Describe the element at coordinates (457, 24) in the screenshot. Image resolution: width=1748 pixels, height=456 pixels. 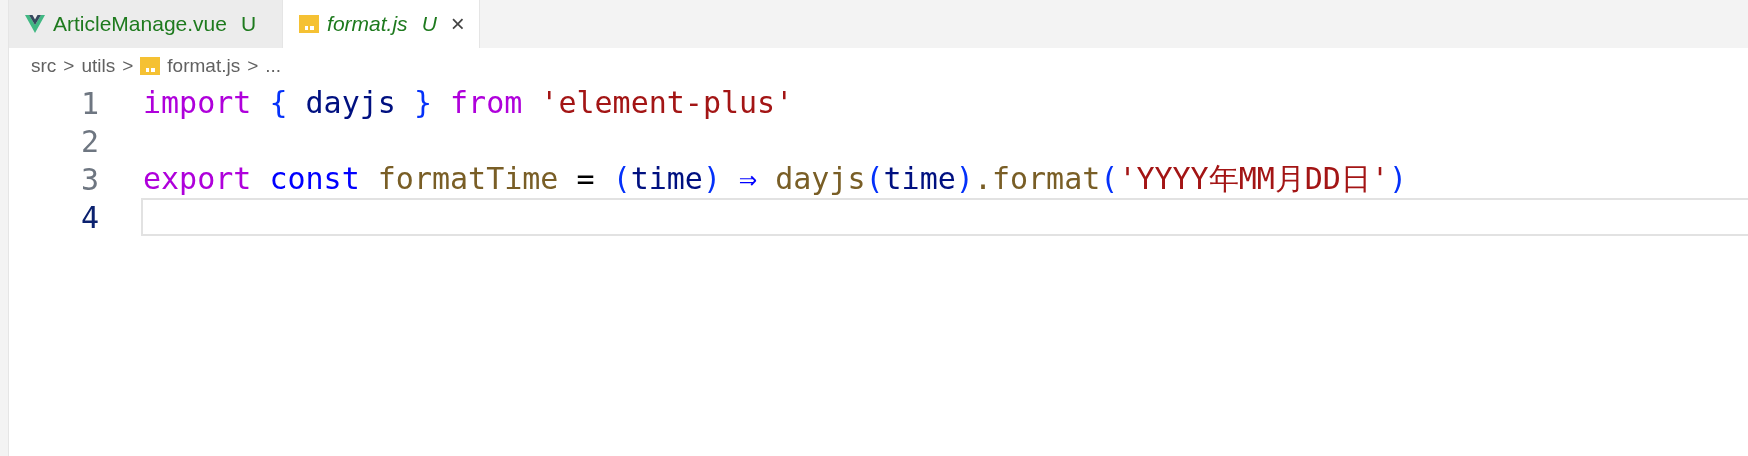
I see `close-icon: ×` at that location.